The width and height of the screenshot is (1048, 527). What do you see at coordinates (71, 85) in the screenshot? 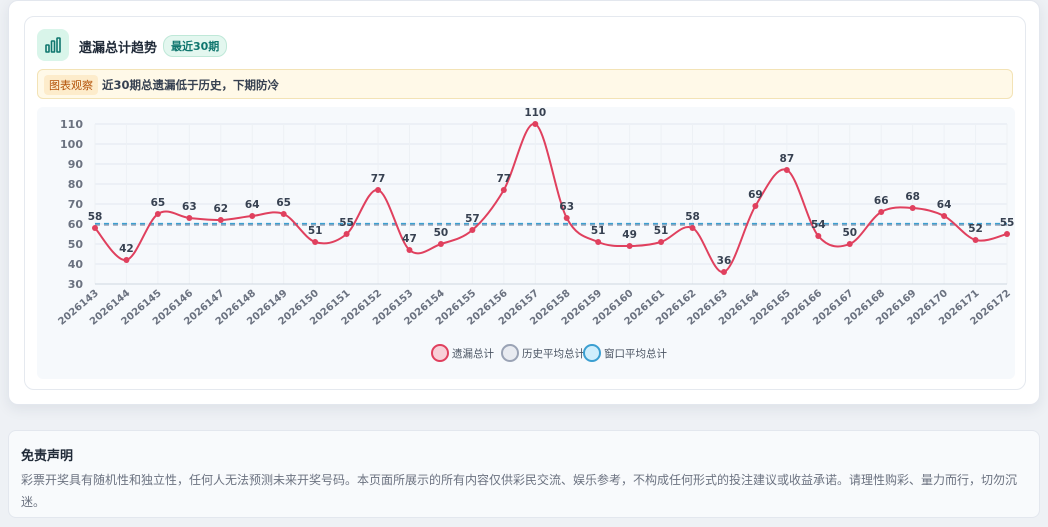
I see `insight-tag: 图表观察` at bounding box center [71, 85].